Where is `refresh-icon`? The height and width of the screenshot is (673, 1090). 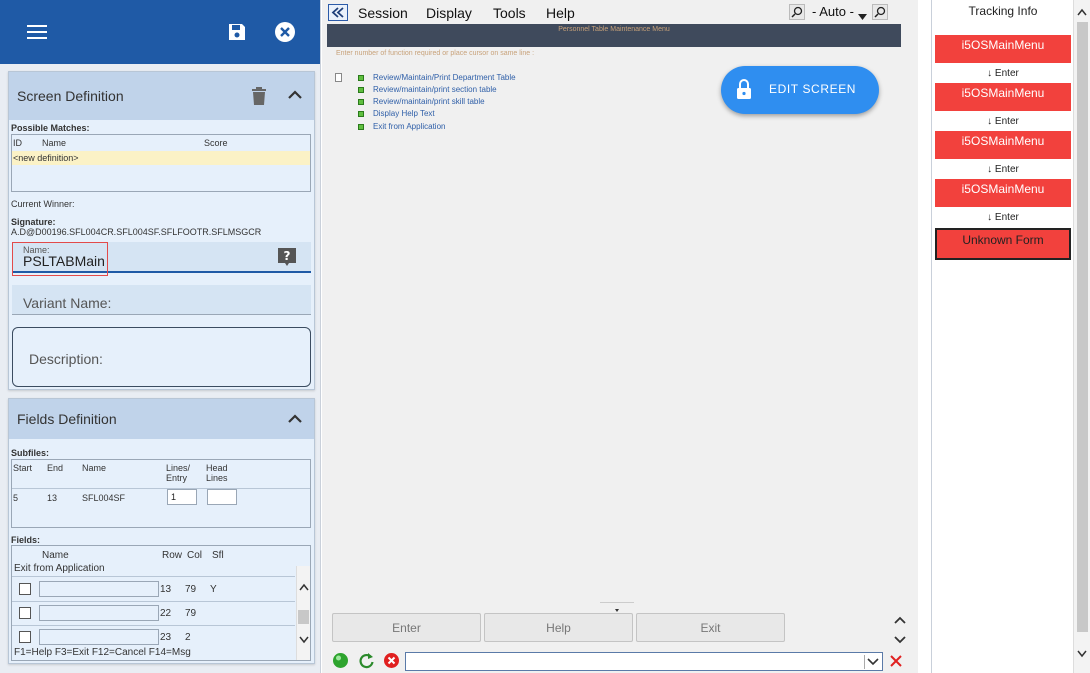
refresh-icon is located at coordinates (366, 662).